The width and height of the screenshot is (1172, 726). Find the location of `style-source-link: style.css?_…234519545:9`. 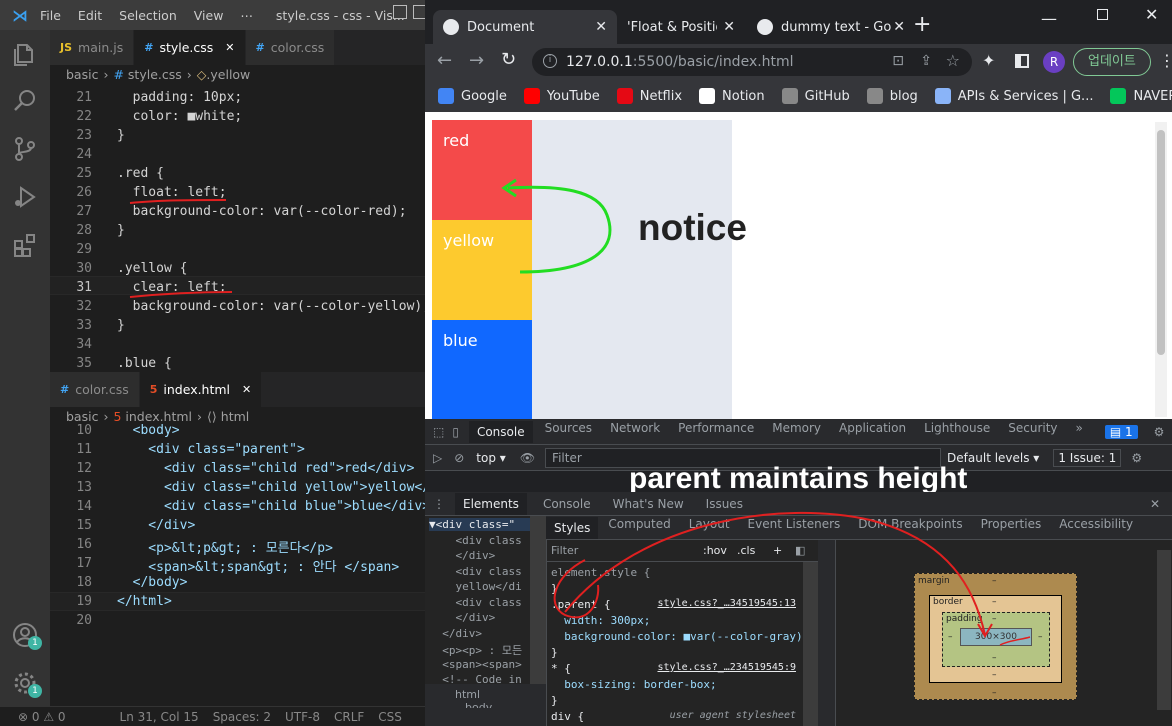

style-source-link: style.css?_…234519545:9 is located at coordinates (727, 667).